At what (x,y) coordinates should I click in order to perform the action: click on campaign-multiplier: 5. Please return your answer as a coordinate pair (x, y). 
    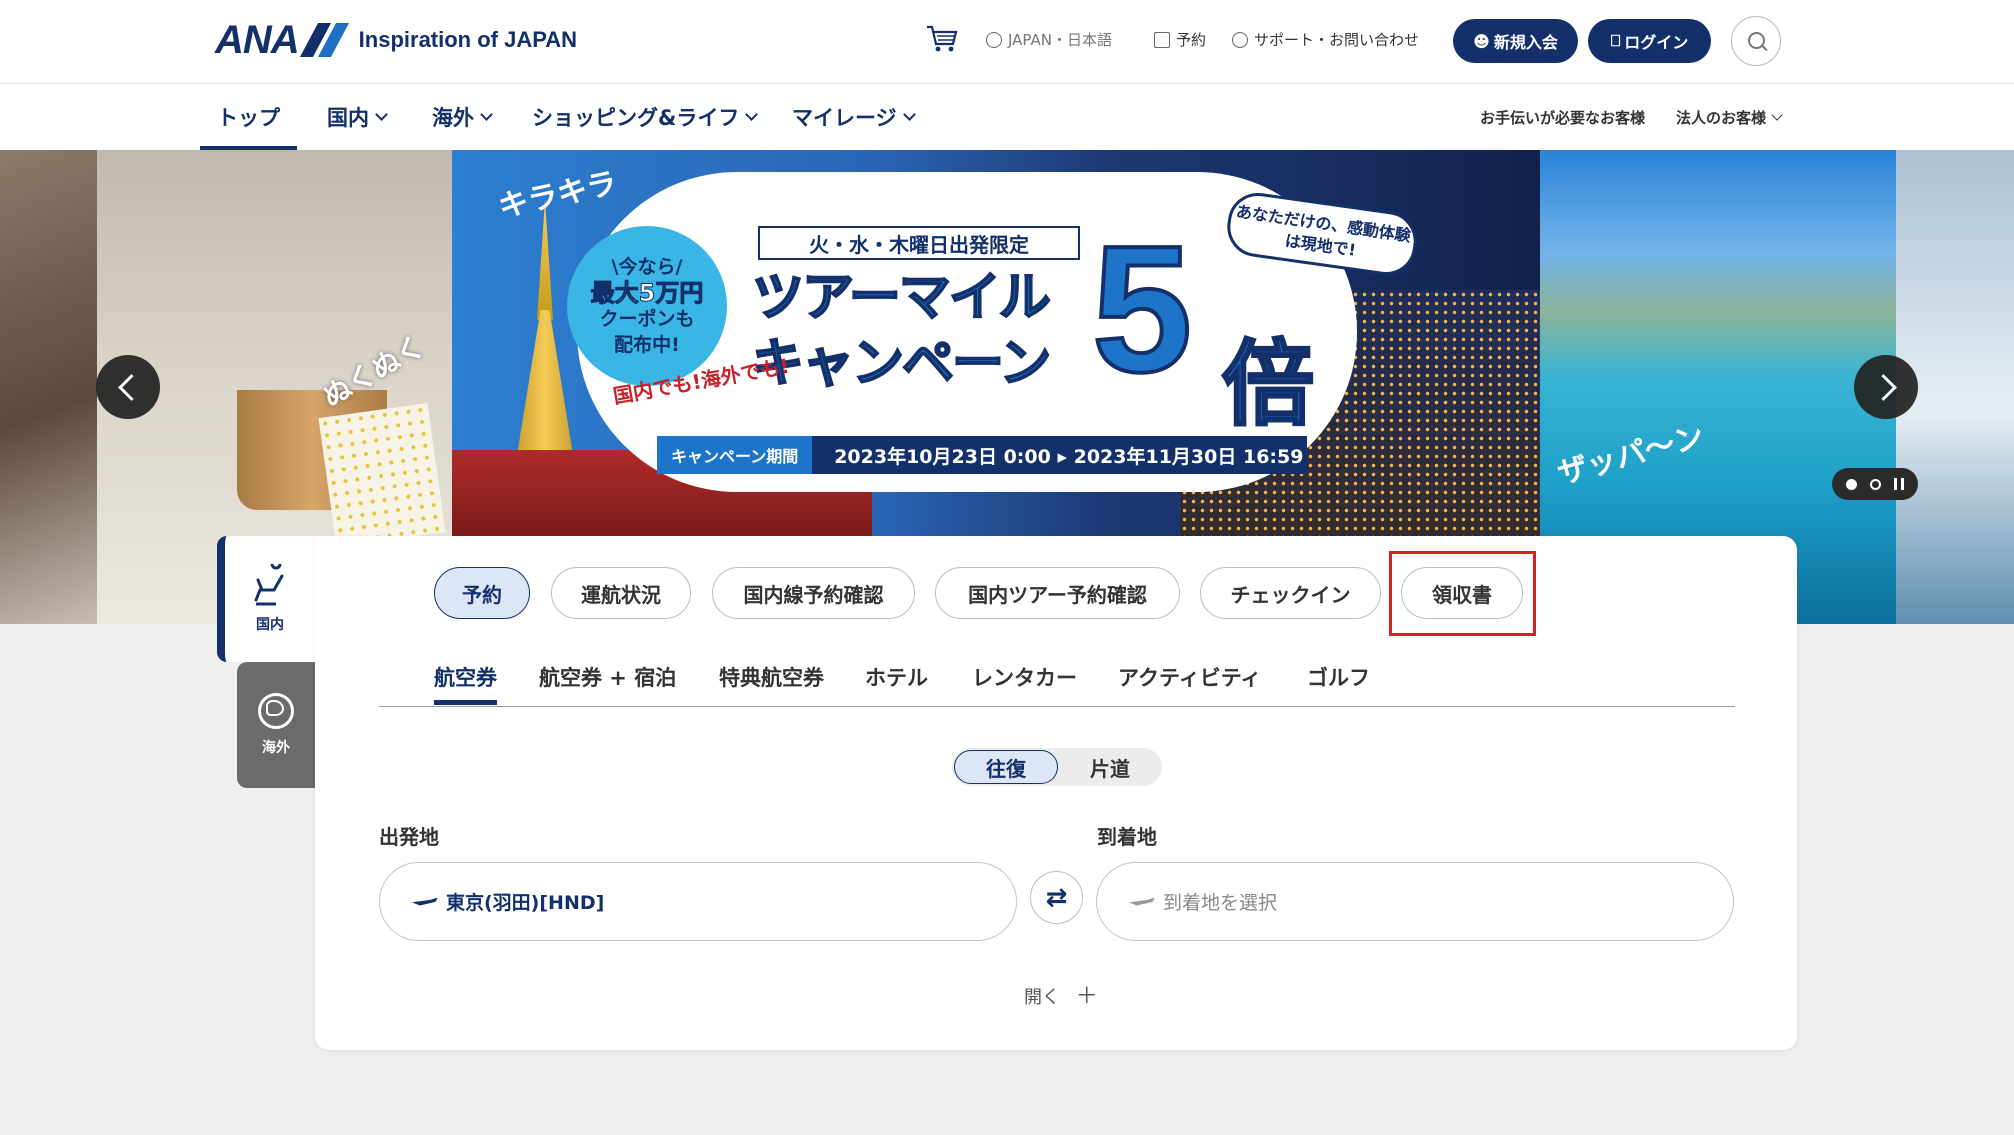
    Looking at the image, I should click on (1142, 309).